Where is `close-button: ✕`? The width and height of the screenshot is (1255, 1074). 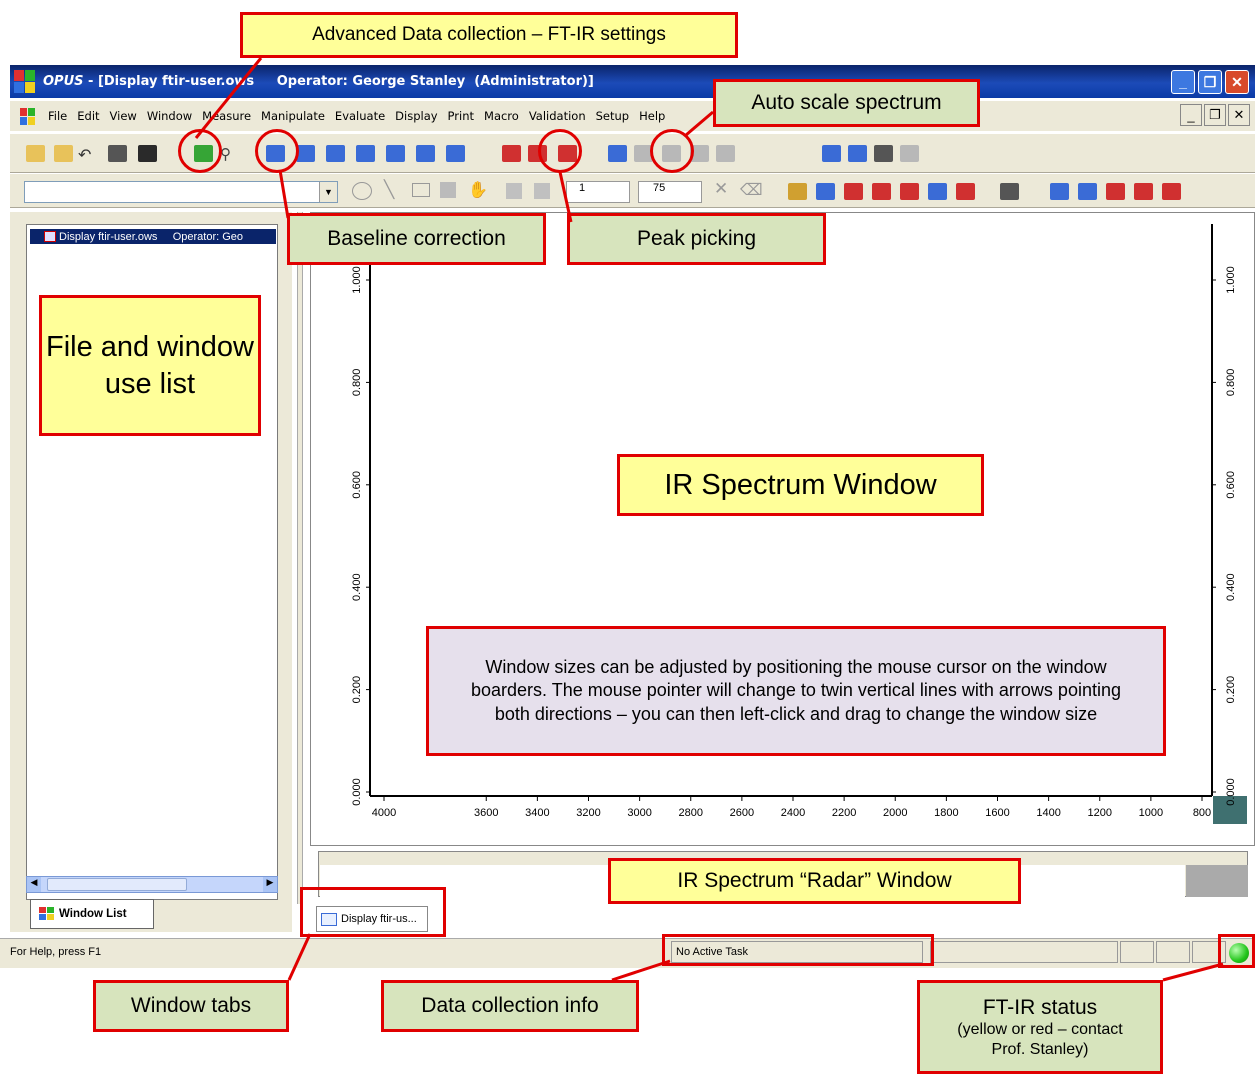 close-button: ✕ is located at coordinates (1237, 82).